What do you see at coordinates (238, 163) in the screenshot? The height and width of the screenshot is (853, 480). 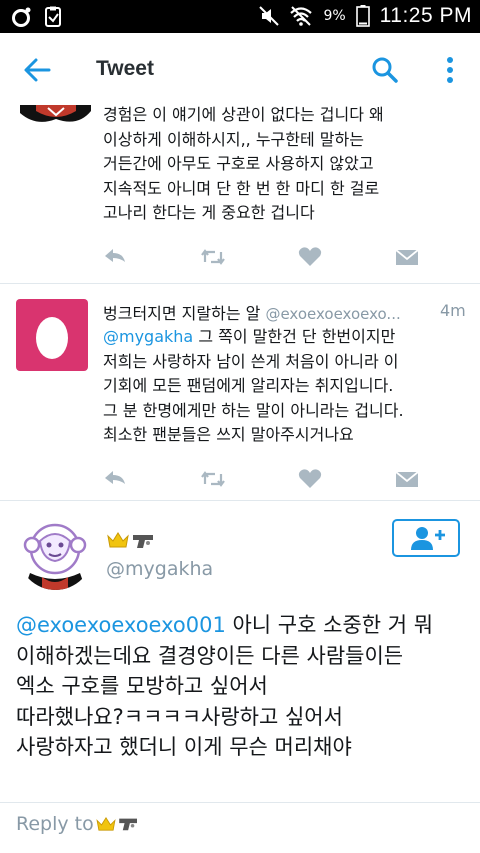 I see `tweet-line: 거든간에 아무도 구호로 사용하지 않았고` at bounding box center [238, 163].